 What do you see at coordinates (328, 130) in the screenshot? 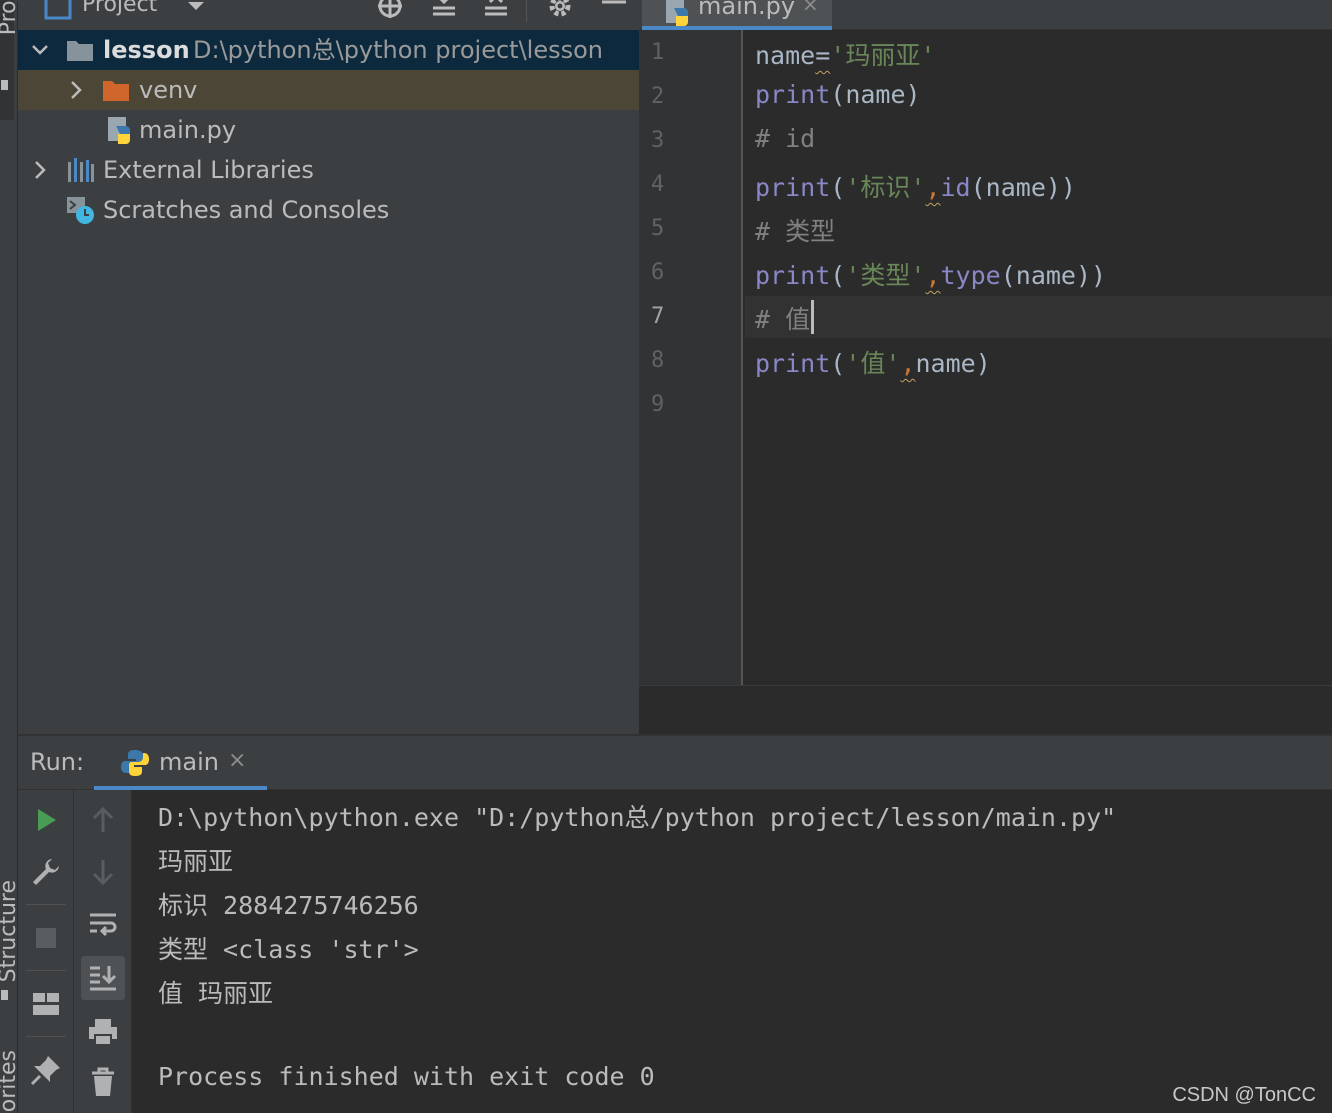
I see `tree-item-main-py: main.py` at bounding box center [328, 130].